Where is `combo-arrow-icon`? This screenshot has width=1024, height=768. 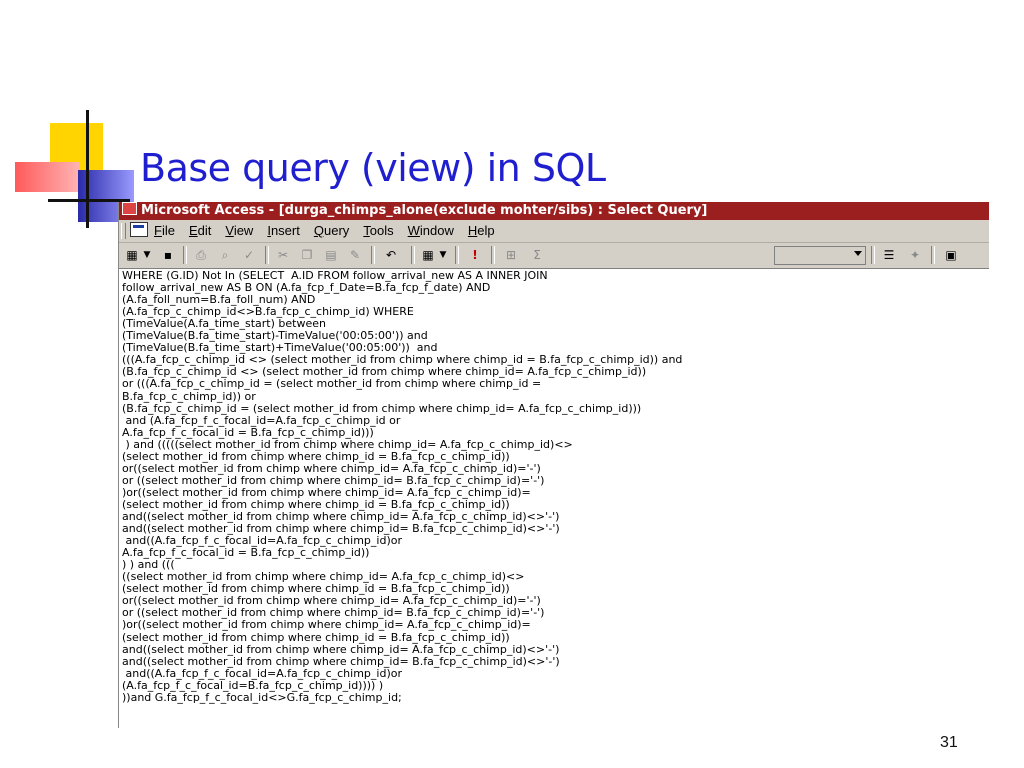 combo-arrow-icon is located at coordinates (858, 253).